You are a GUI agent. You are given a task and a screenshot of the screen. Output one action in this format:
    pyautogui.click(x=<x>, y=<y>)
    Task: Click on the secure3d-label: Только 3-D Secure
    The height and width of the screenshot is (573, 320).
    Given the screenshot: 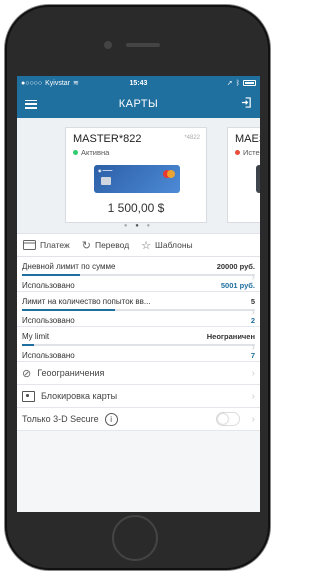 What is the action you would take?
    pyautogui.click(x=60, y=419)
    